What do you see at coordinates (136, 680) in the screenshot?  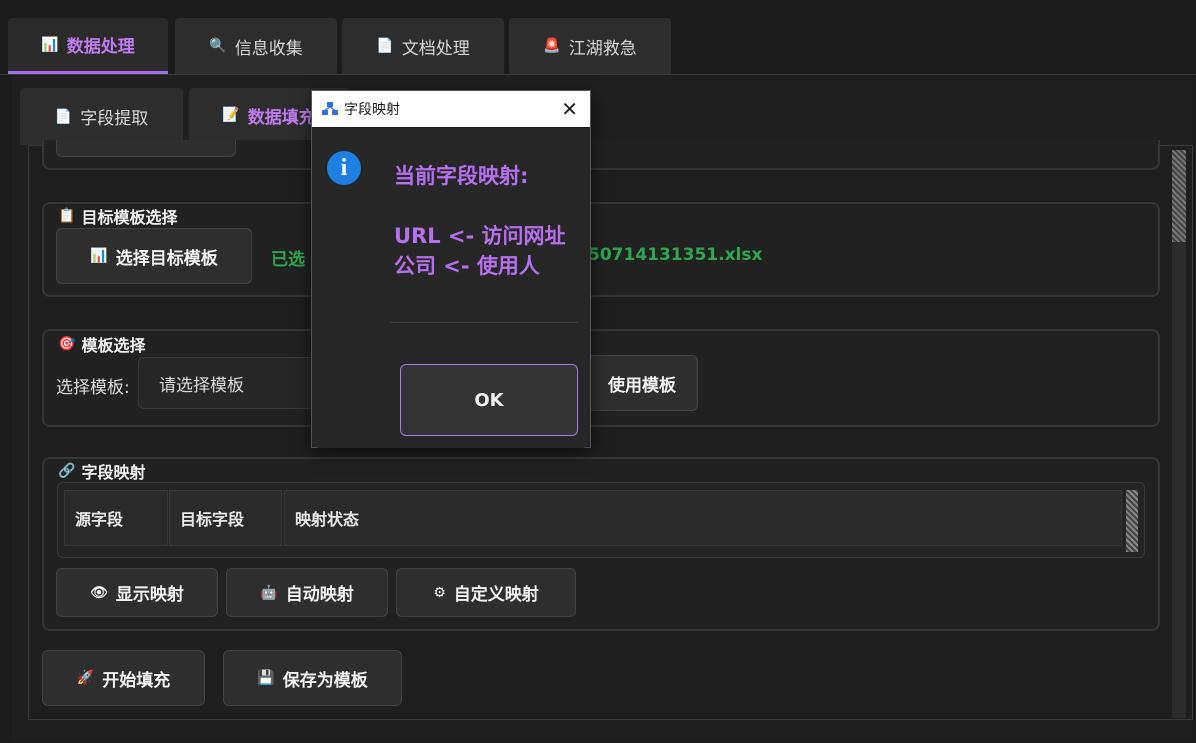 I see `button-label: 开始填充` at bounding box center [136, 680].